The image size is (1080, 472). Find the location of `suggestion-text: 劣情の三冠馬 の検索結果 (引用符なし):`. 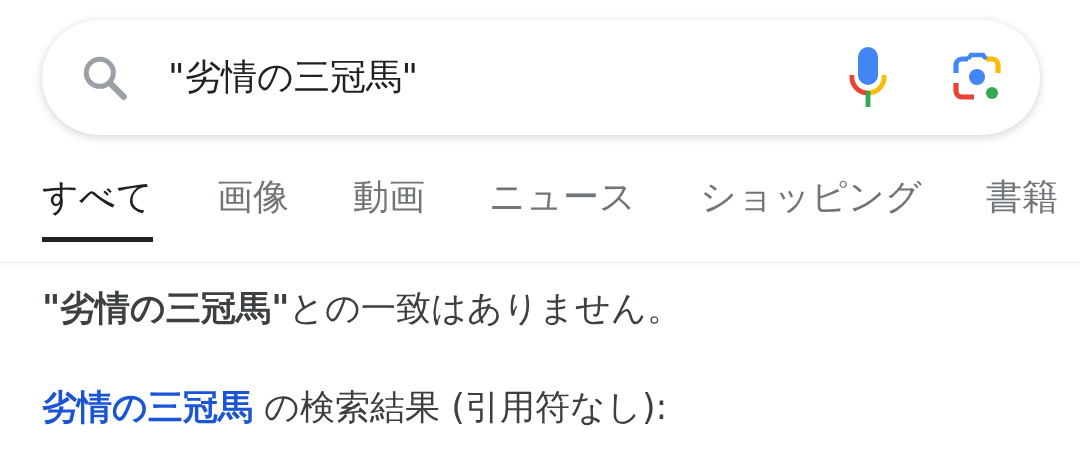

suggestion-text: 劣情の三冠馬 の検索結果 (引用符なし): is located at coordinates (355, 407).